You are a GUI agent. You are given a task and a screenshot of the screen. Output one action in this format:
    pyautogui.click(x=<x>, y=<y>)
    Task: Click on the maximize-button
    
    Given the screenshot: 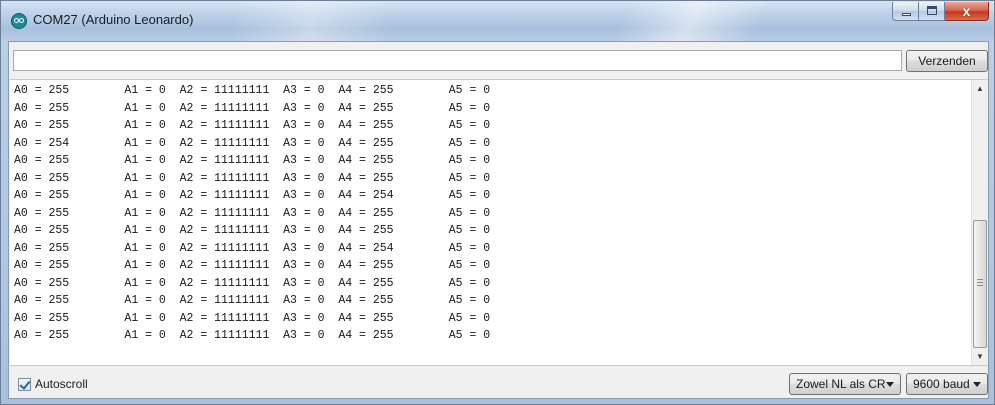 What is the action you would take?
    pyautogui.click(x=932, y=11)
    